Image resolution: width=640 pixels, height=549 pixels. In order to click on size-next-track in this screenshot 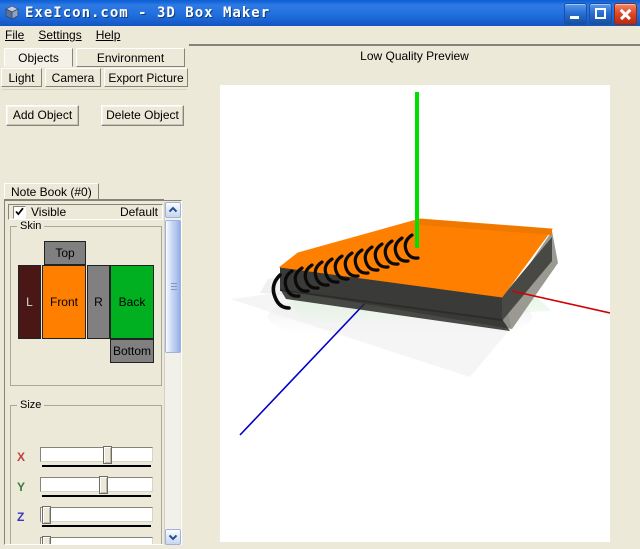, I will do `click(96, 540)`.